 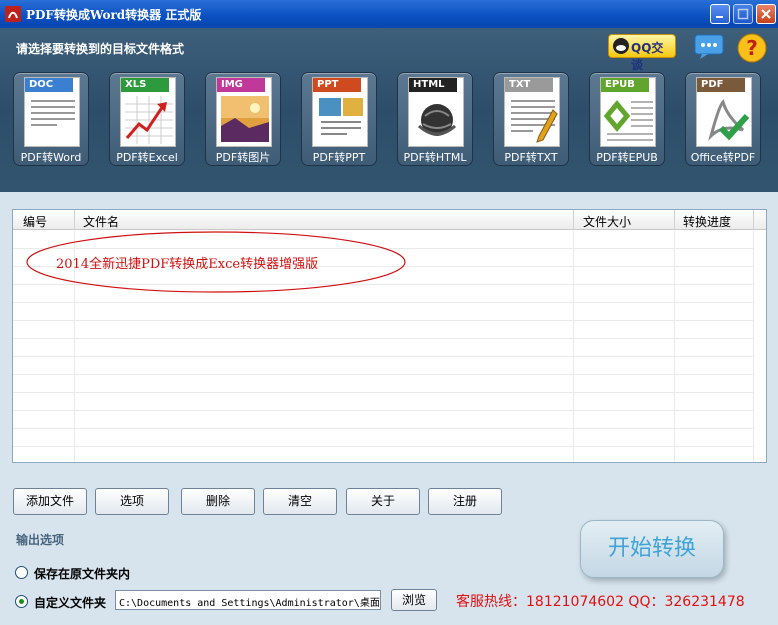 What do you see at coordinates (531, 157) in the screenshot?
I see `format-label: PDF转TXT` at bounding box center [531, 157].